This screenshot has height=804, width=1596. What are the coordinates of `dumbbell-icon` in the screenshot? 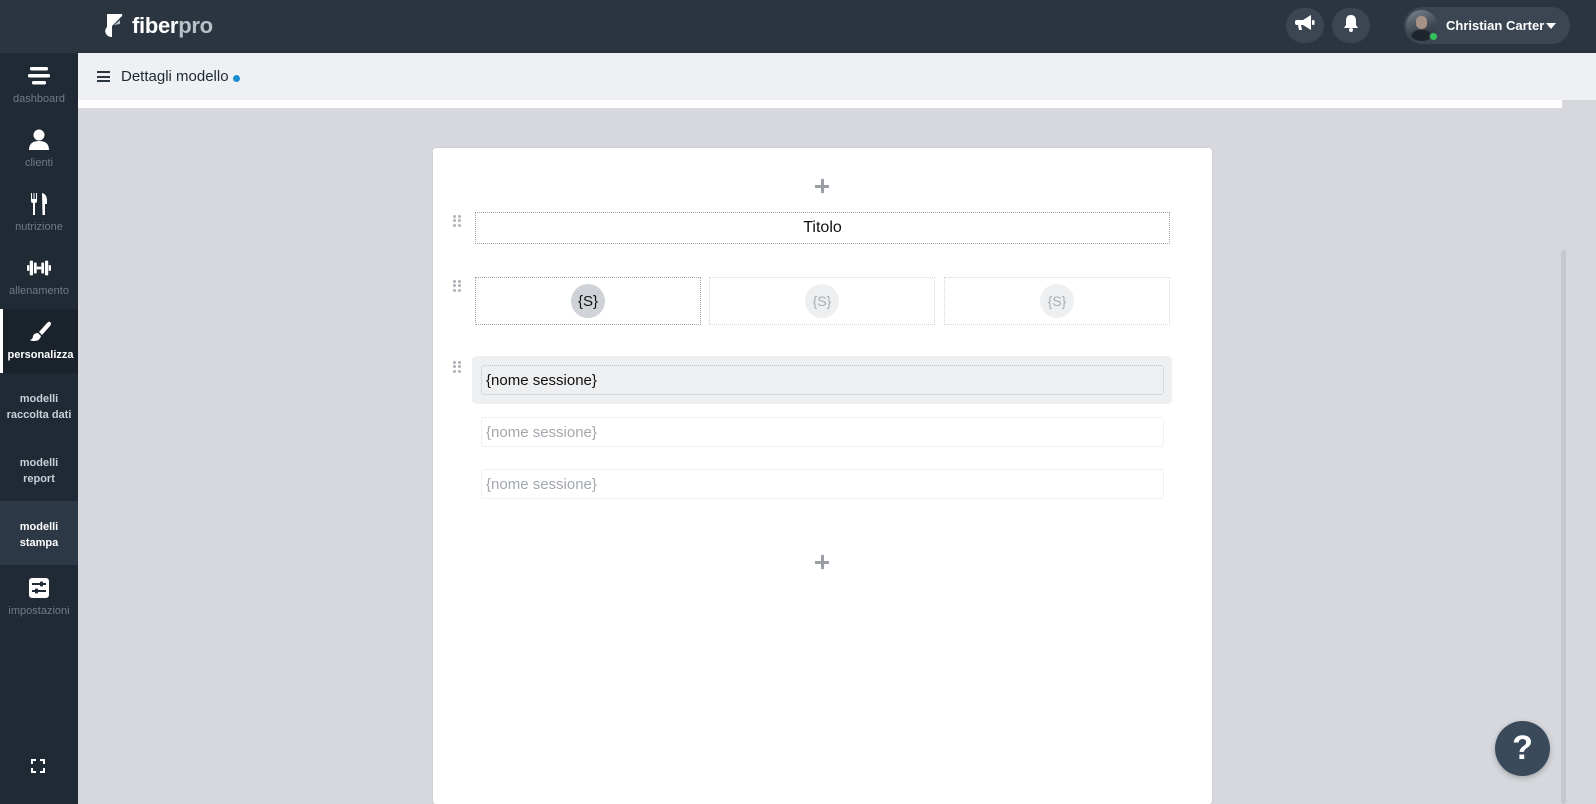 It's located at (39, 268).